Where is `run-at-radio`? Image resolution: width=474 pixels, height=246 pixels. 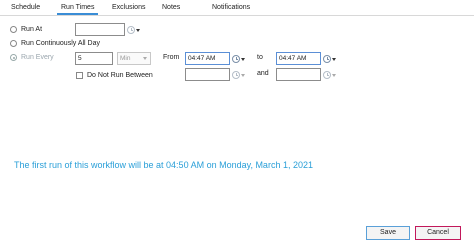 run-at-radio is located at coordinates (13, 29).